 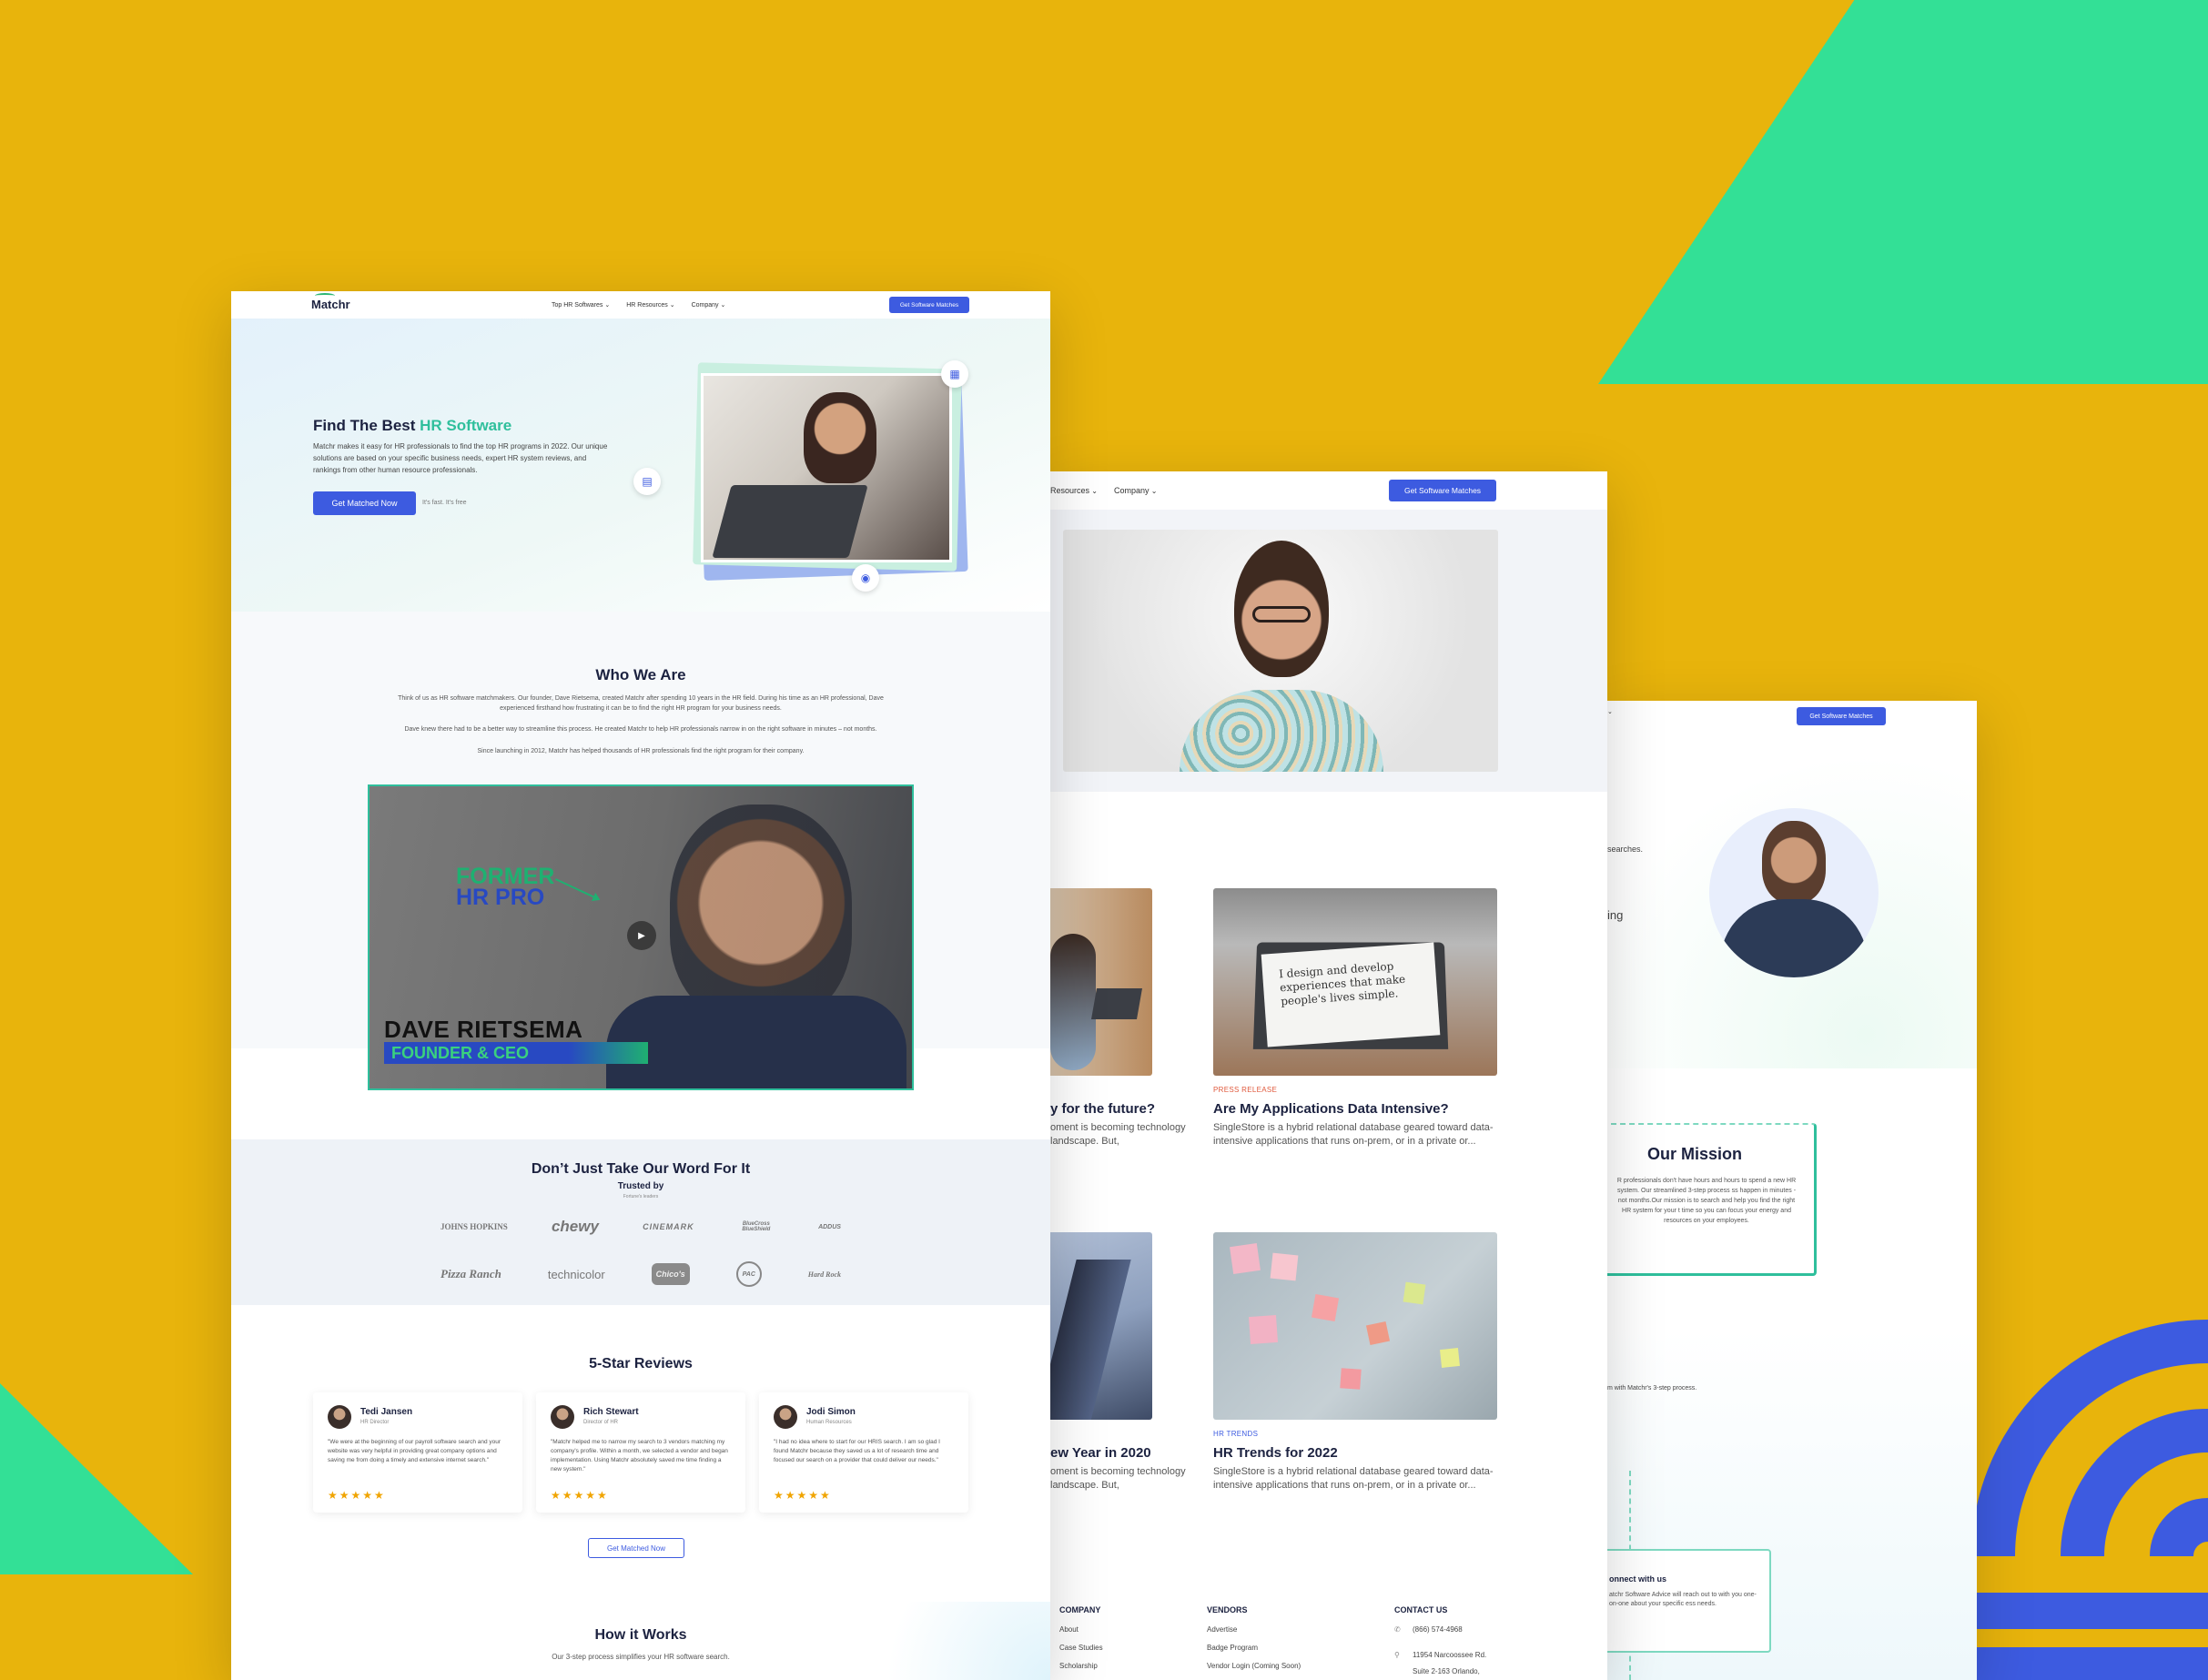 What do you see at coordinates (650, 305) in the screenshot?
I see `nav-link-hr-resources: HR Resources` at bounding box center [650, 305].